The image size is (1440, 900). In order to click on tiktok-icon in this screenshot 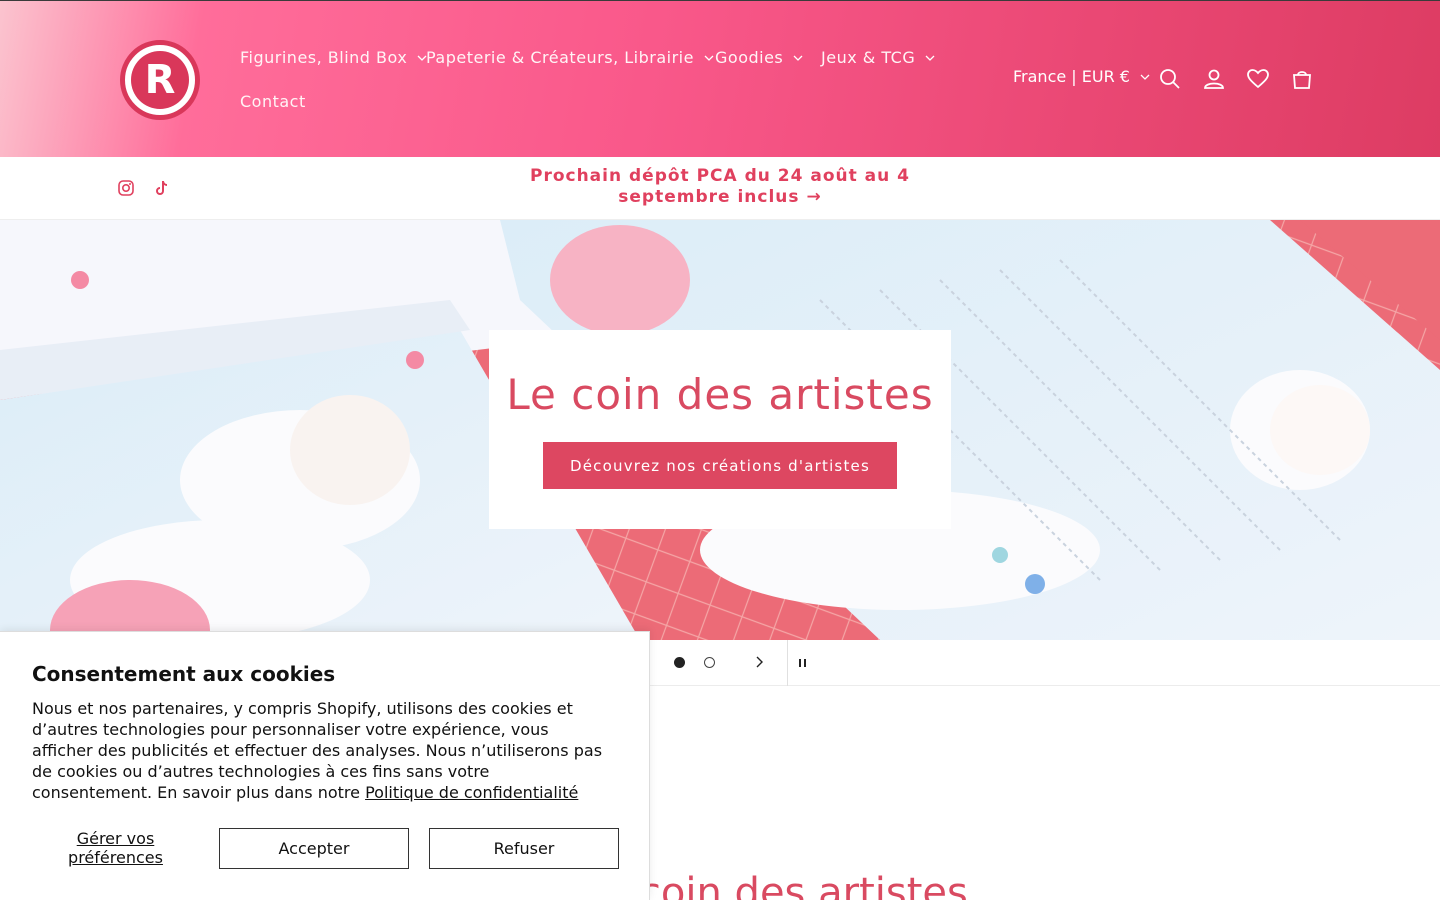, I will do `click(162, 188)`.